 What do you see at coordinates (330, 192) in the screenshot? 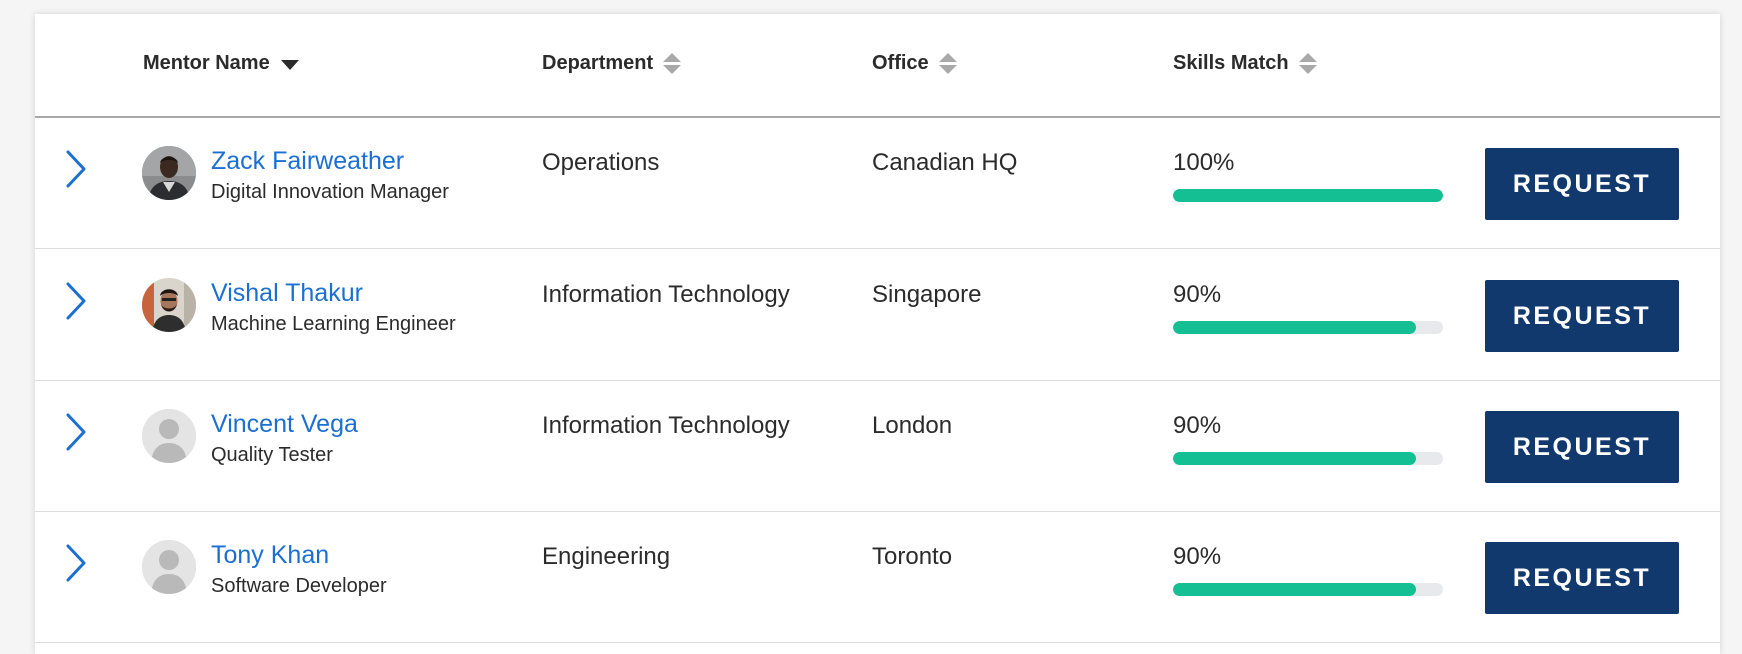
I see `mentor-job-title: Digital Innovation Manager` at bounding box center [330, 192].